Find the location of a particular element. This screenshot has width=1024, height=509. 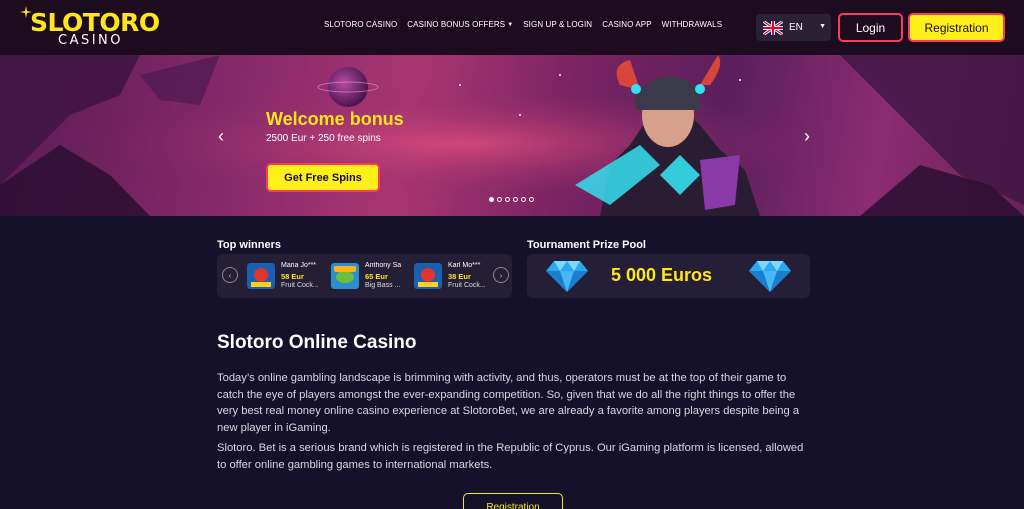

login-button: Login is located at coordinates (870, 27).